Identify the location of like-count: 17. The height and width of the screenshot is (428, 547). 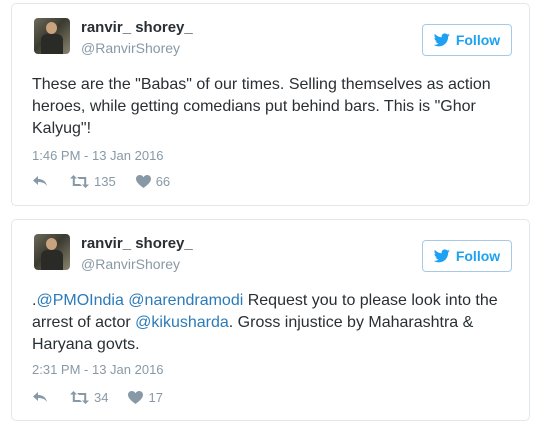
(155, 397).